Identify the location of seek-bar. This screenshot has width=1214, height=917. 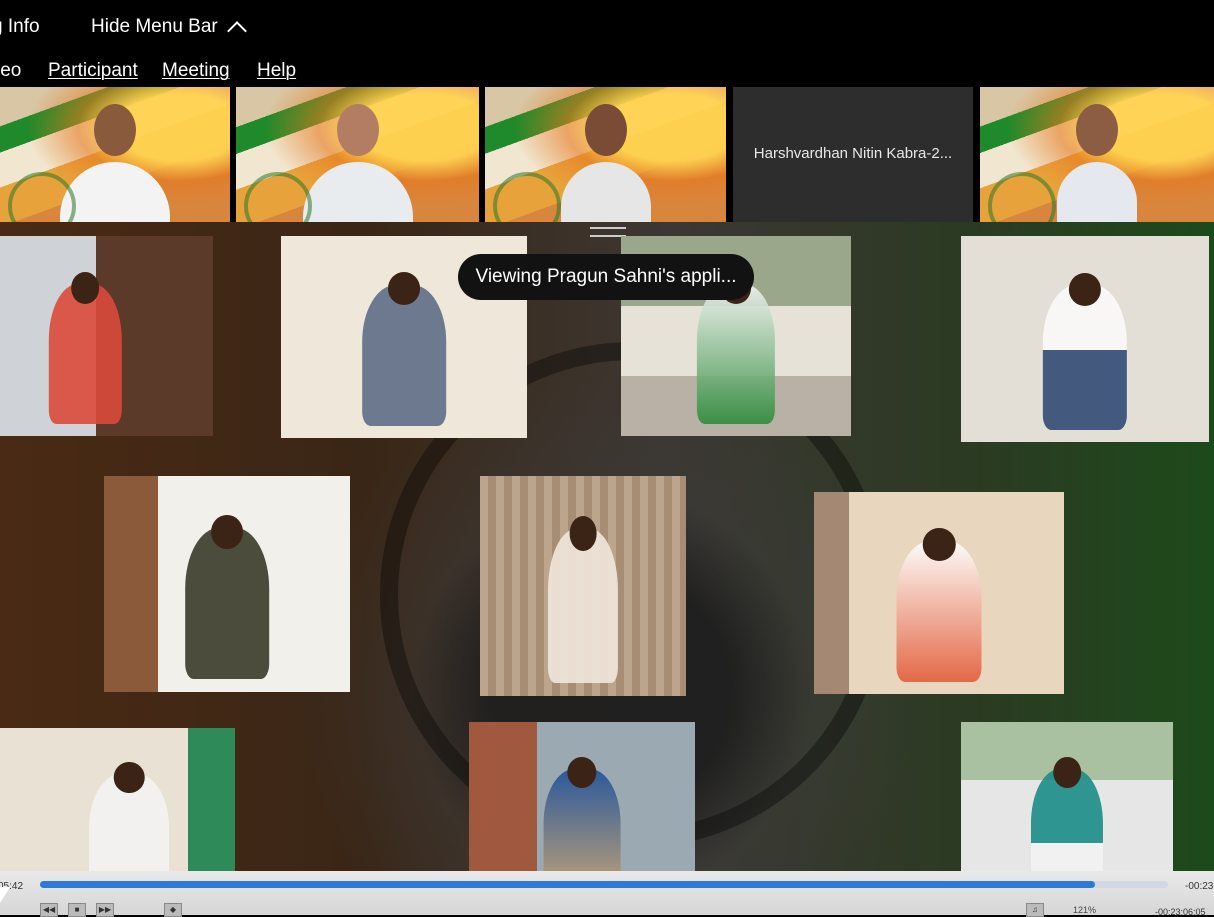
(604, 884).